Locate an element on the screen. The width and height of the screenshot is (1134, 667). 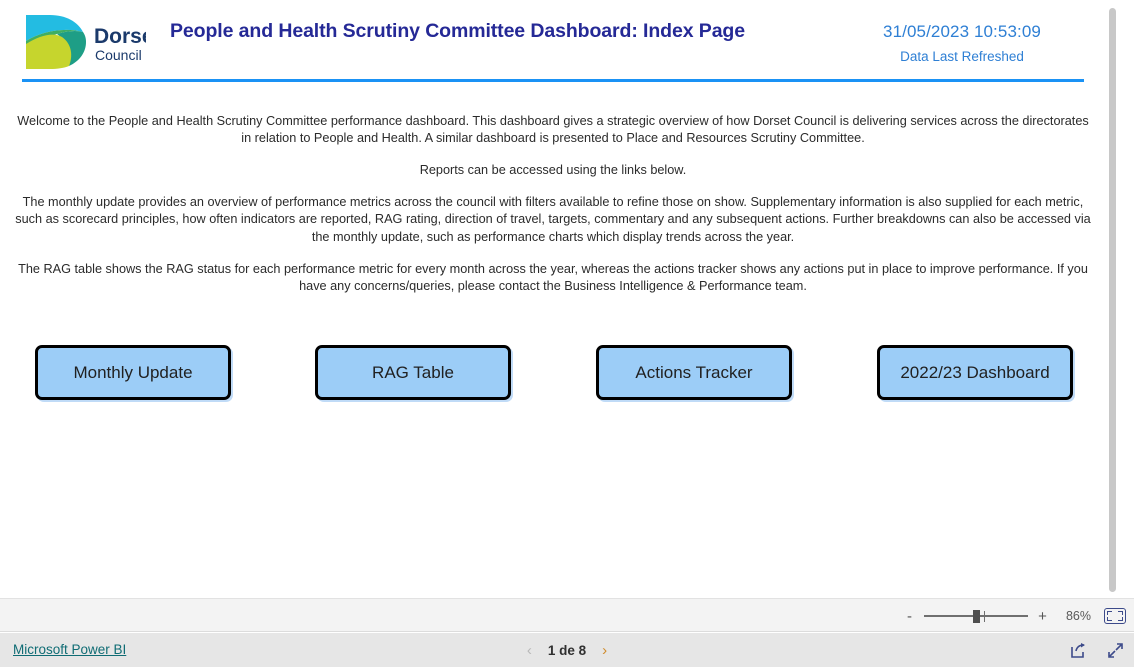
scrollbar-thumb is located at coordinates (1112, 300).